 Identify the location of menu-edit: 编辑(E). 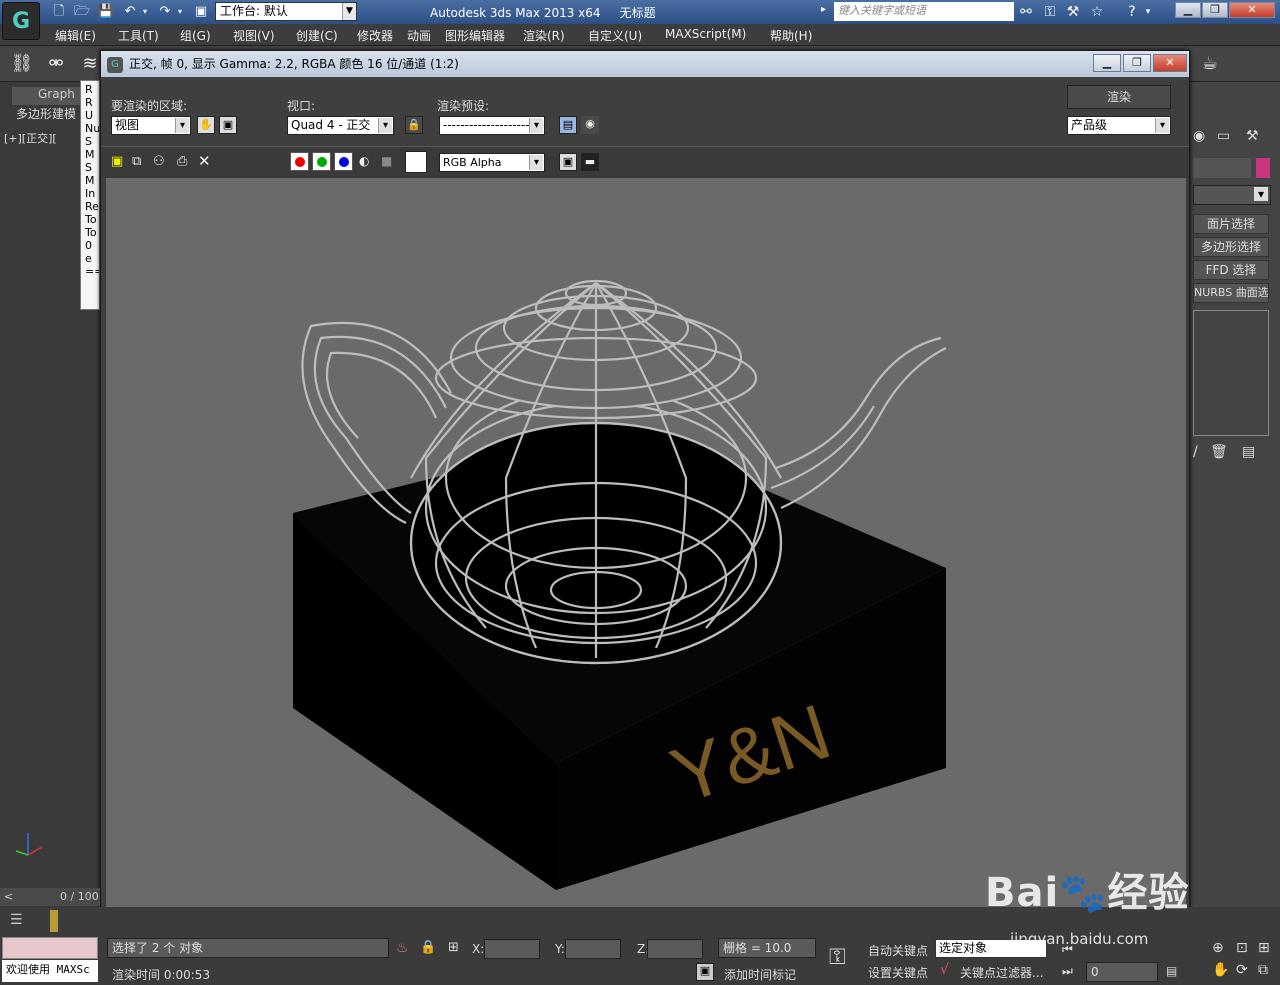
(75, 35).